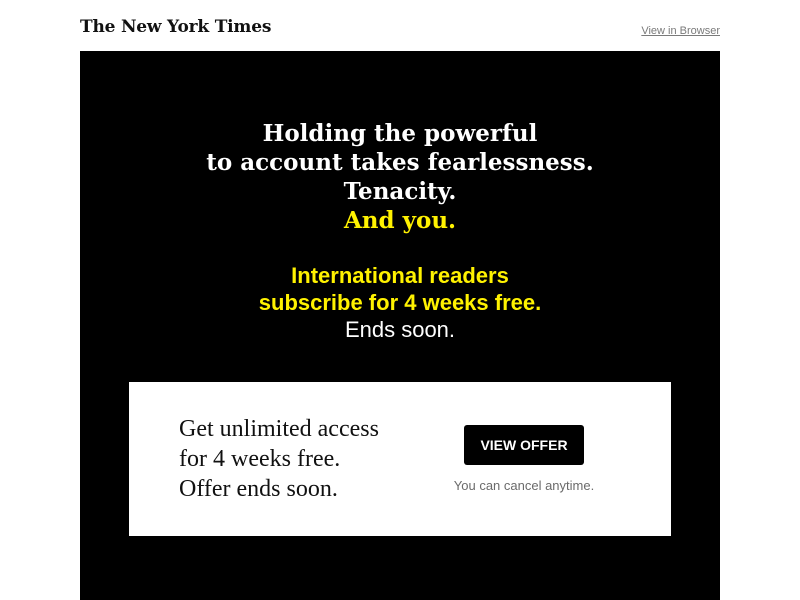 The width and height of the screenshot is (800, 600). What do you see at coordinates (400, 220) in the screenshot?
I see `headline-accent: And you.` at bounding box center [400, 220].